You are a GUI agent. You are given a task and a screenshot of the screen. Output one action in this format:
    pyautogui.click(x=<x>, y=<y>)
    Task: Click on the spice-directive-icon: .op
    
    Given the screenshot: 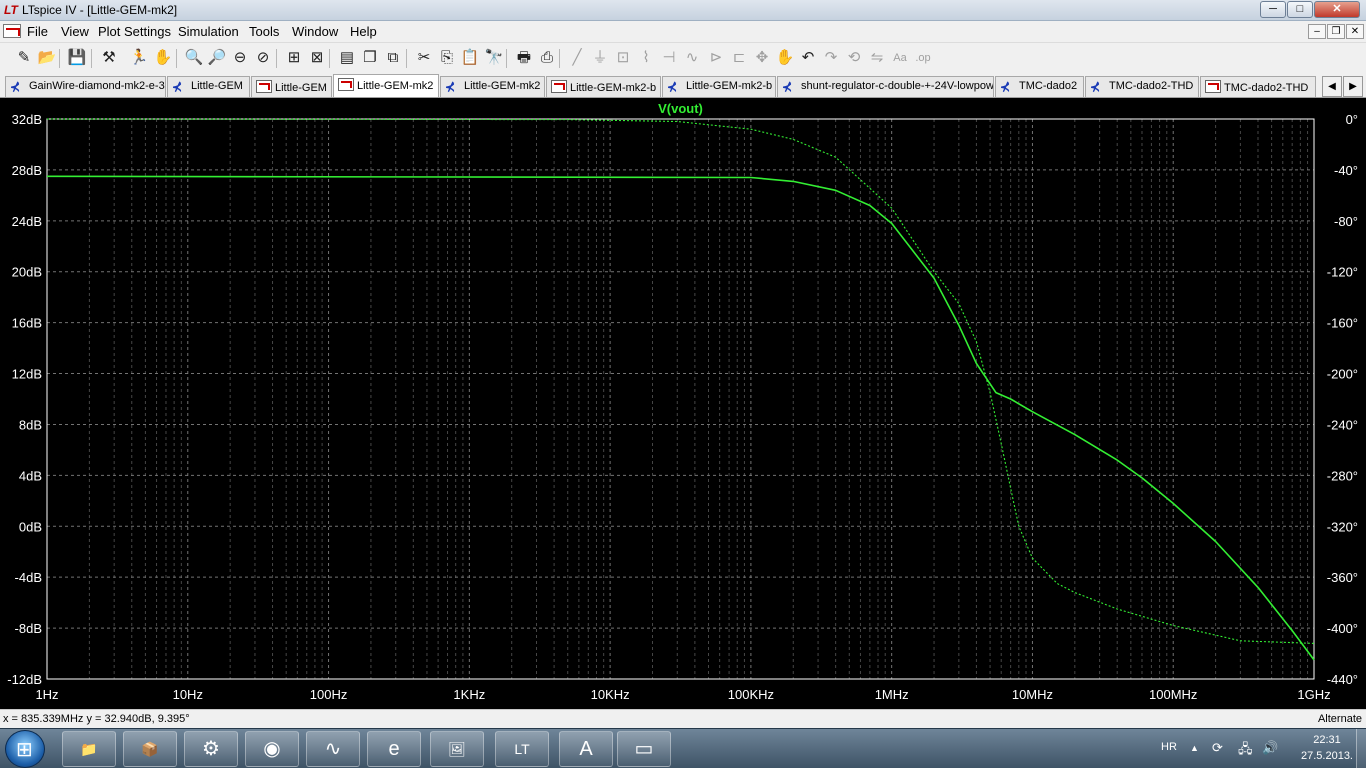 What is the action you would take?
    pyautogui.click(x=923, y=58)
    